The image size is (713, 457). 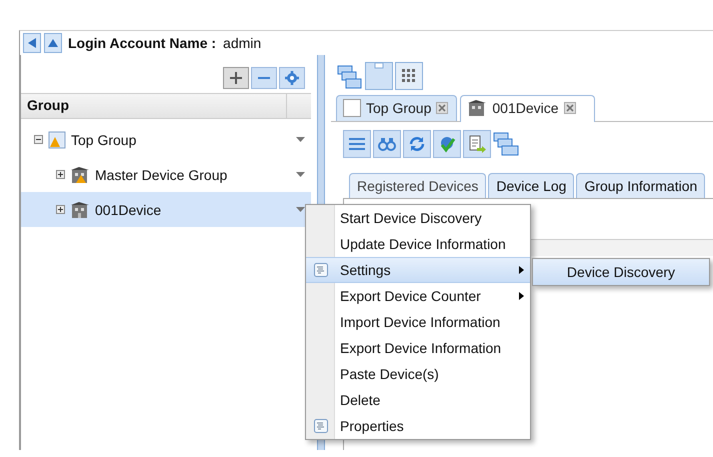 What do you see at coordinates (166, 174) in the screenshot?
I see `tree-item: Master Device Group` at bounding box center [166, 174].